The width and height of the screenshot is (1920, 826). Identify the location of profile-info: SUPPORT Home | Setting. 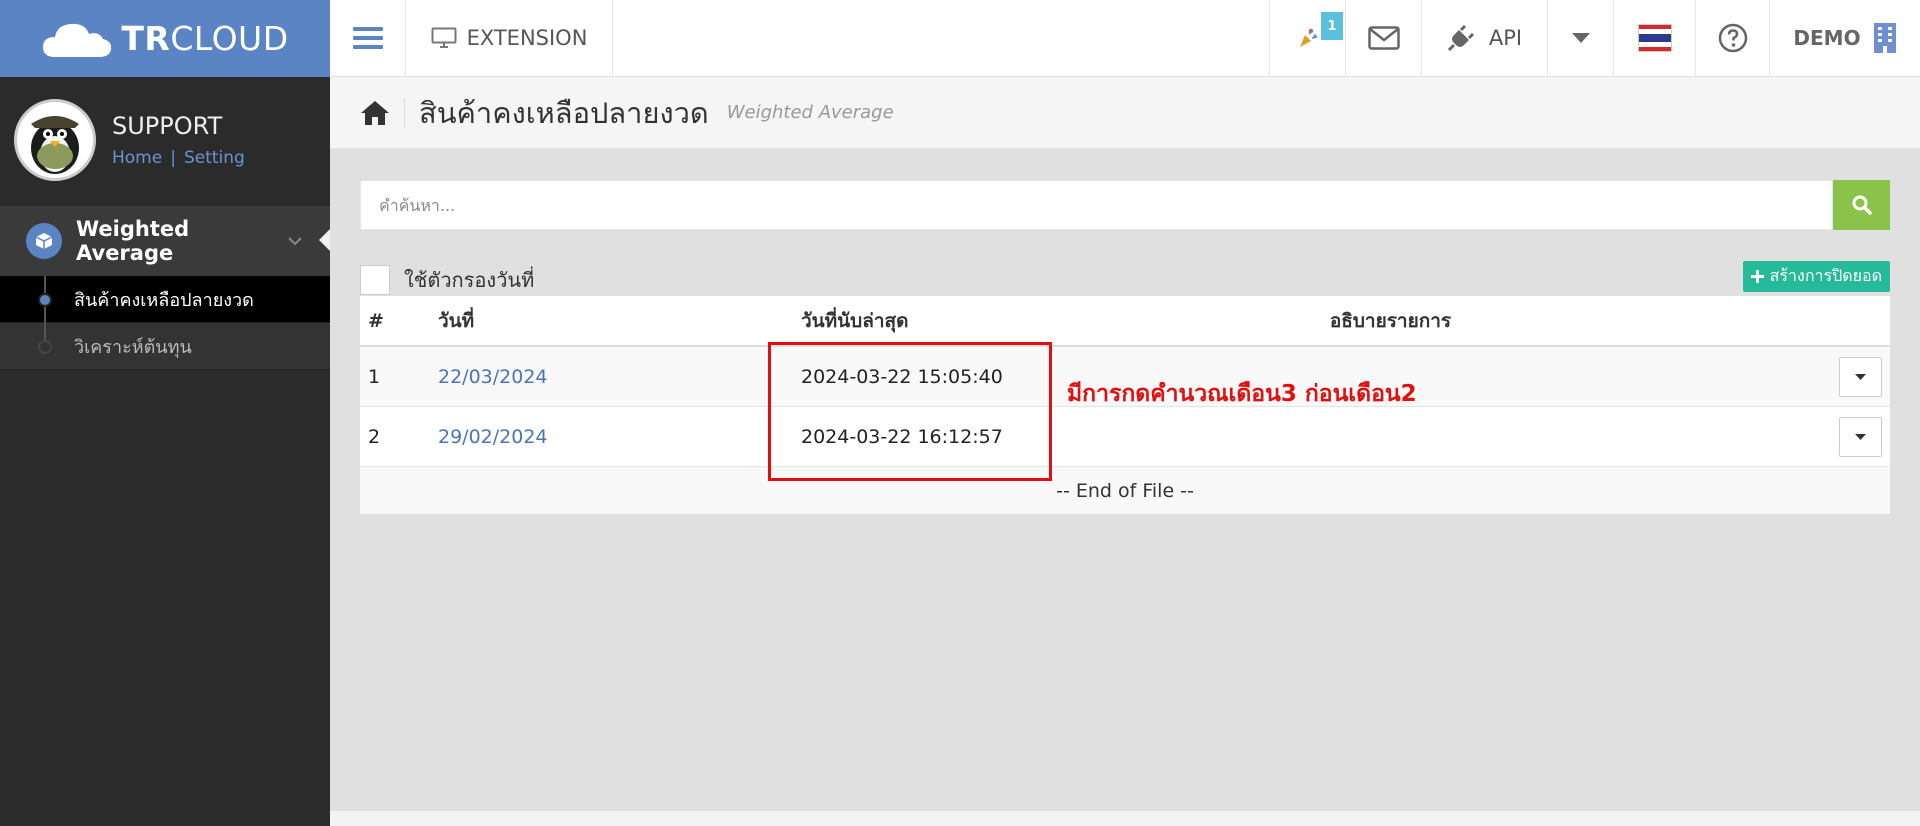
(178, 140).